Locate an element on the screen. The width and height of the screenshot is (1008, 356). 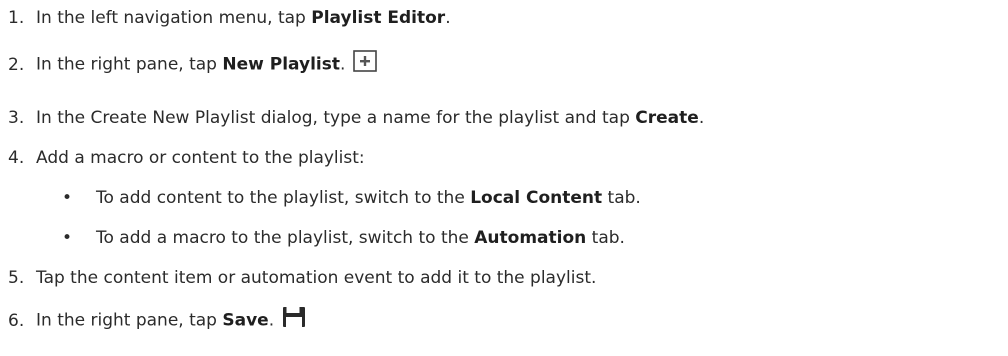
step-2: 2. In the right pane, tap New Playlist. is located at coordinates (193, 64).